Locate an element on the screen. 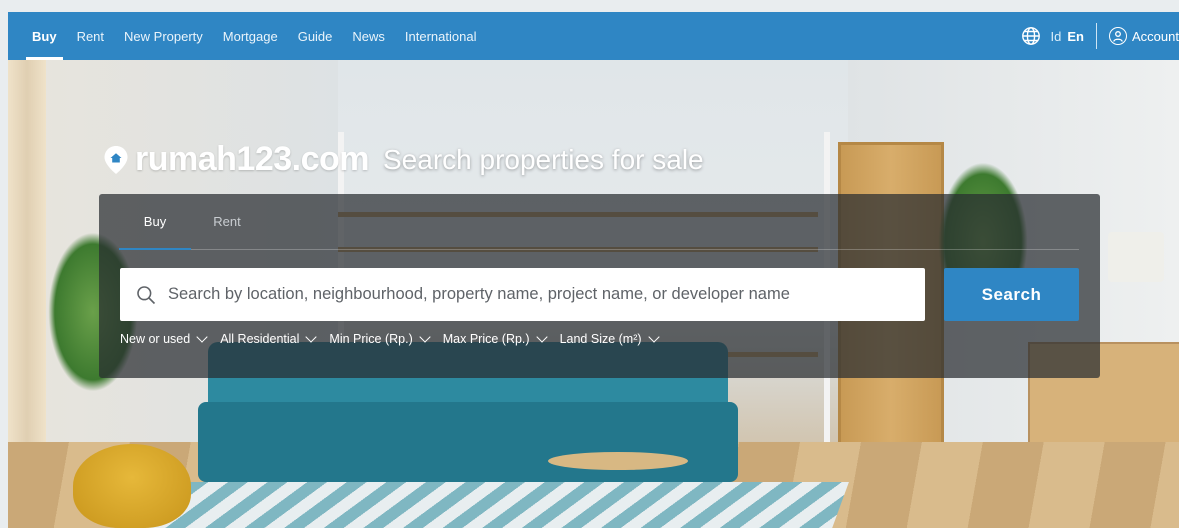  filter-property-type: All Residential is located at coordinates (269, 338).